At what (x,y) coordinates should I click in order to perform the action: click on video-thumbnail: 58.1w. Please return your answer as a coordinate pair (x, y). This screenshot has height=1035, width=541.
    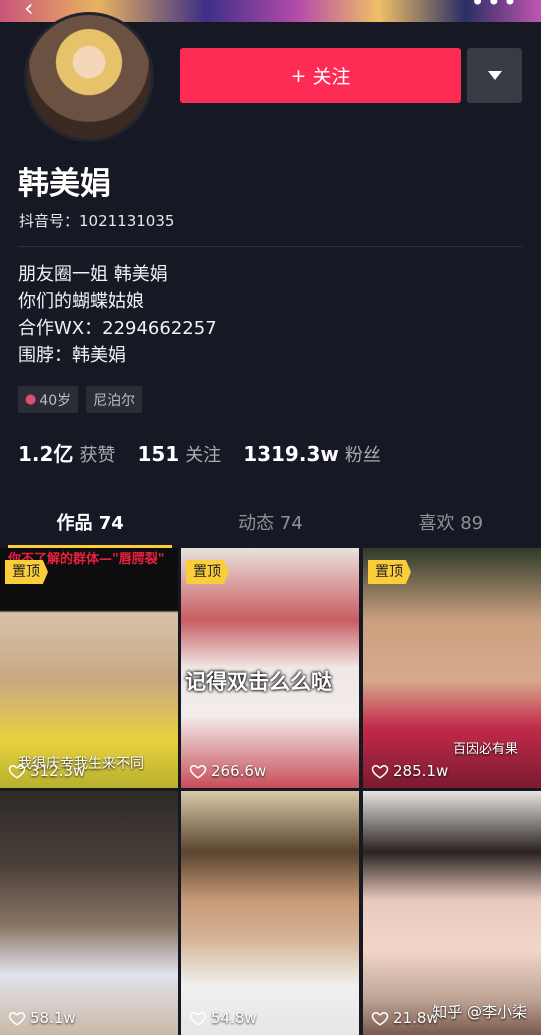
    Looking at the image, I should click on (89, 913).